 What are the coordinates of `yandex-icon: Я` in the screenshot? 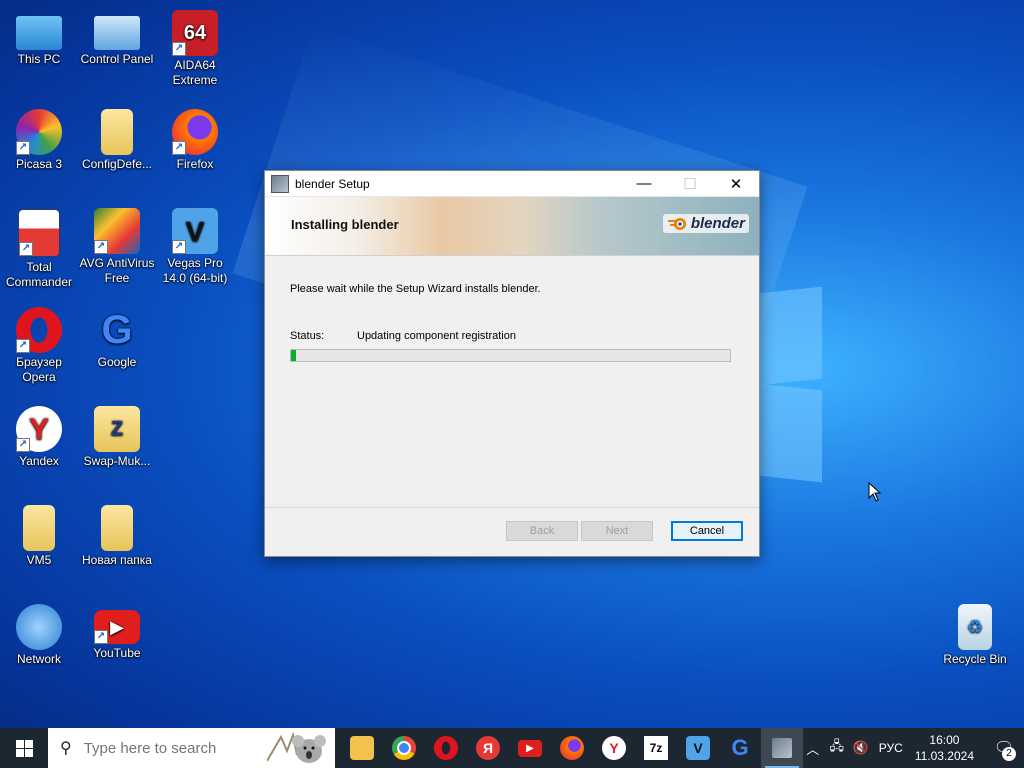 It's located at (488, 748).